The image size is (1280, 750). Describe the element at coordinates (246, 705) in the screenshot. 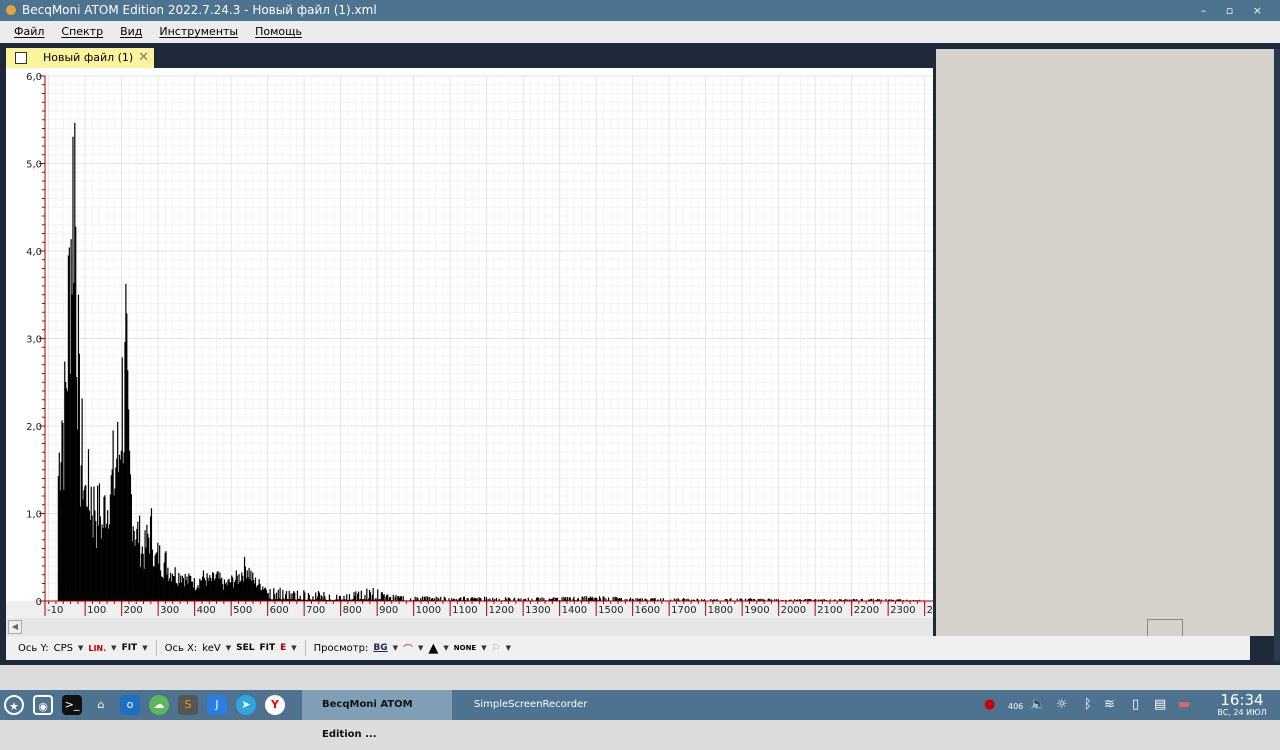

I see `telegram-icon: ➤` at that location.